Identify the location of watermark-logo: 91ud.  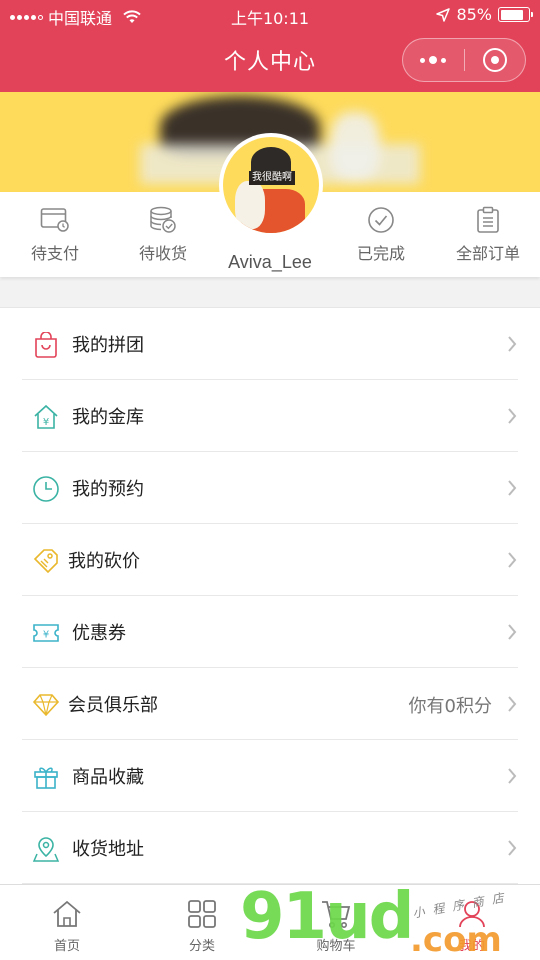
(327, 917).